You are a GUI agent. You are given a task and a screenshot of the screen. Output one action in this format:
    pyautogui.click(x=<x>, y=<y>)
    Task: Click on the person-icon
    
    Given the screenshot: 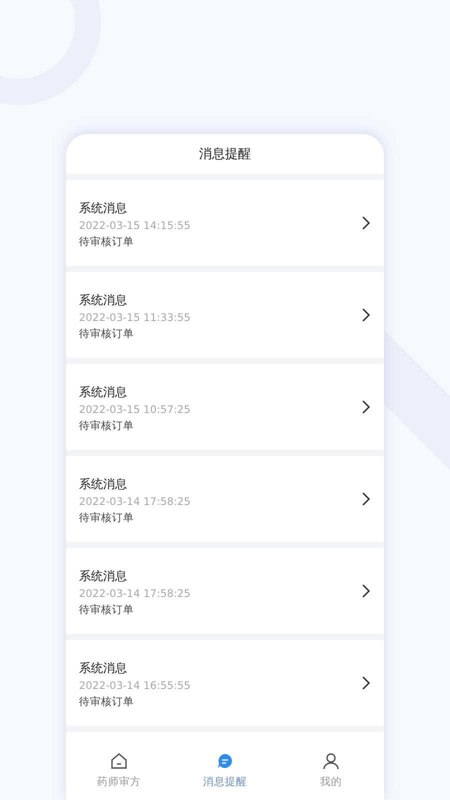 What is the action you would take?
    pyautogui.click(x=331, y=761)
    